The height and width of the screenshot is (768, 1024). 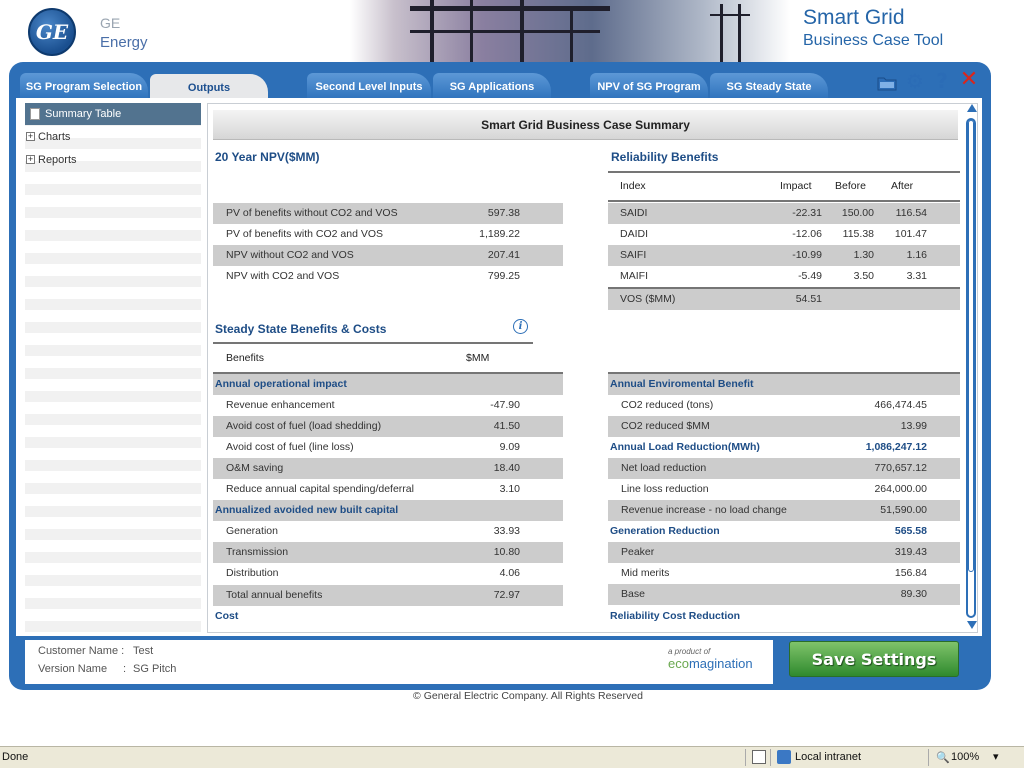 What do you see at coordinates (113, 368) in the screenshot?
I see `nav-tree: Summary Table + Charts + Reports` at bounding box center [113, 368].